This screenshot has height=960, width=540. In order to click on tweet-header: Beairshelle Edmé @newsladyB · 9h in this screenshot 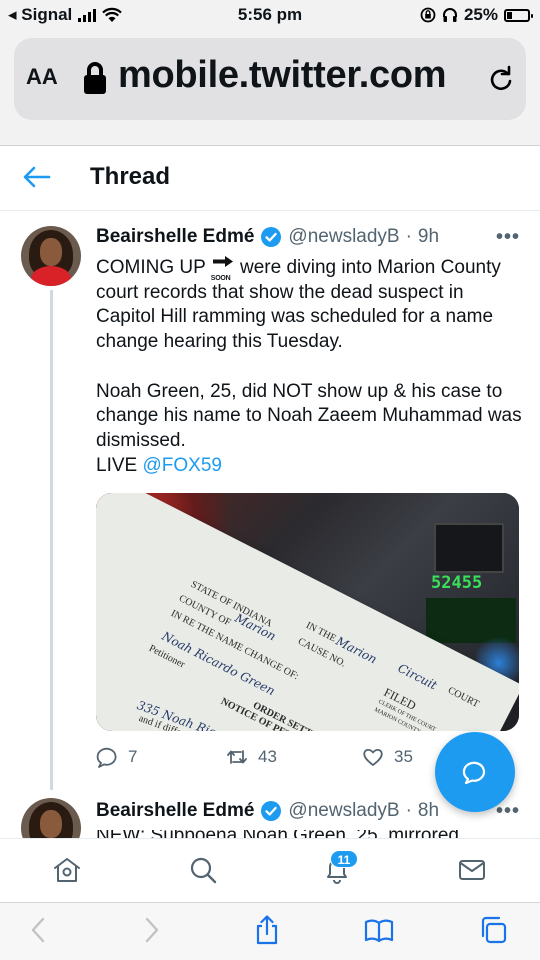, I will do `click(267, 237)`.